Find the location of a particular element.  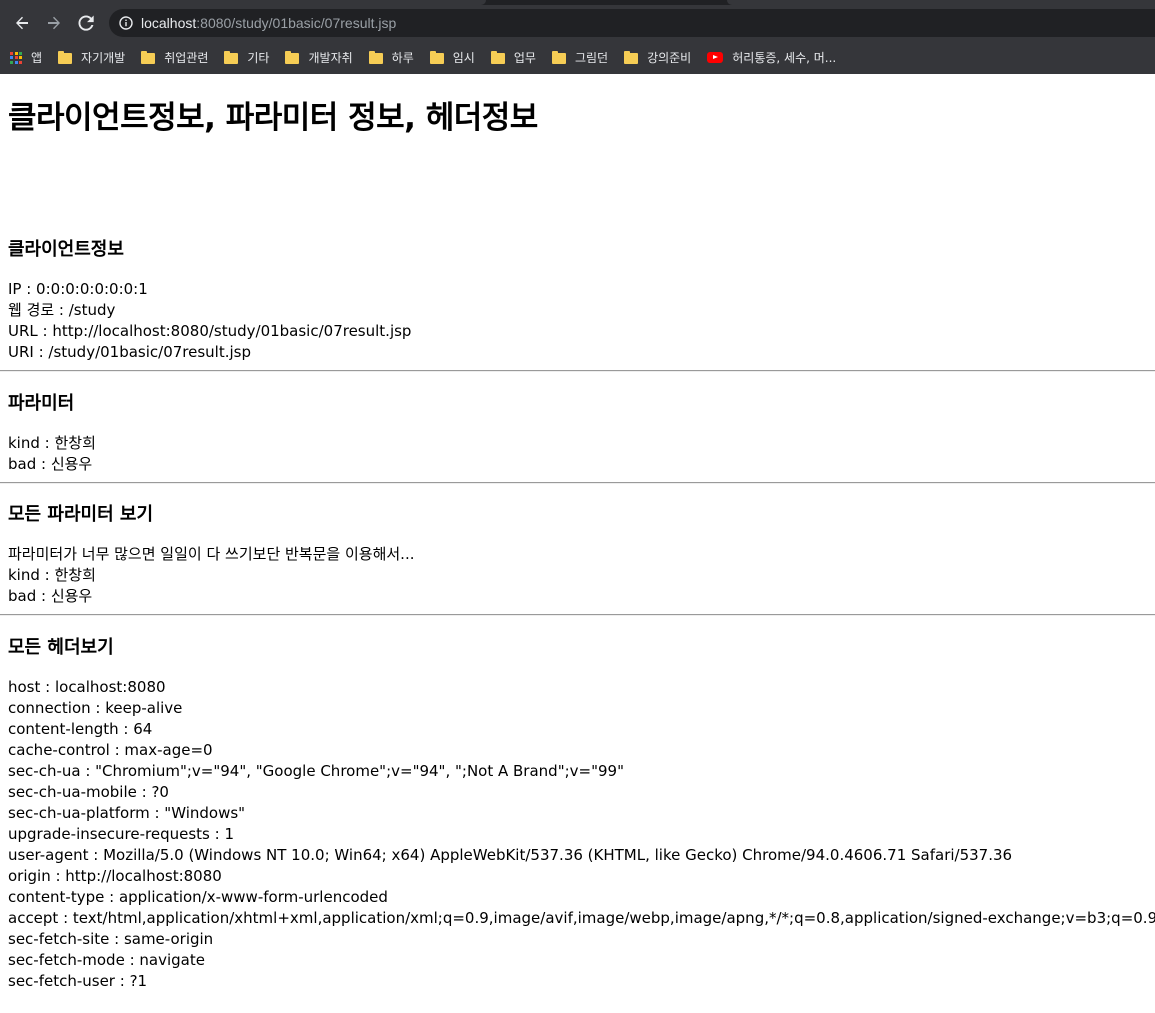

client-uri: URI : /study/01basic/07result.jsp is located at coordinates (130, 352).